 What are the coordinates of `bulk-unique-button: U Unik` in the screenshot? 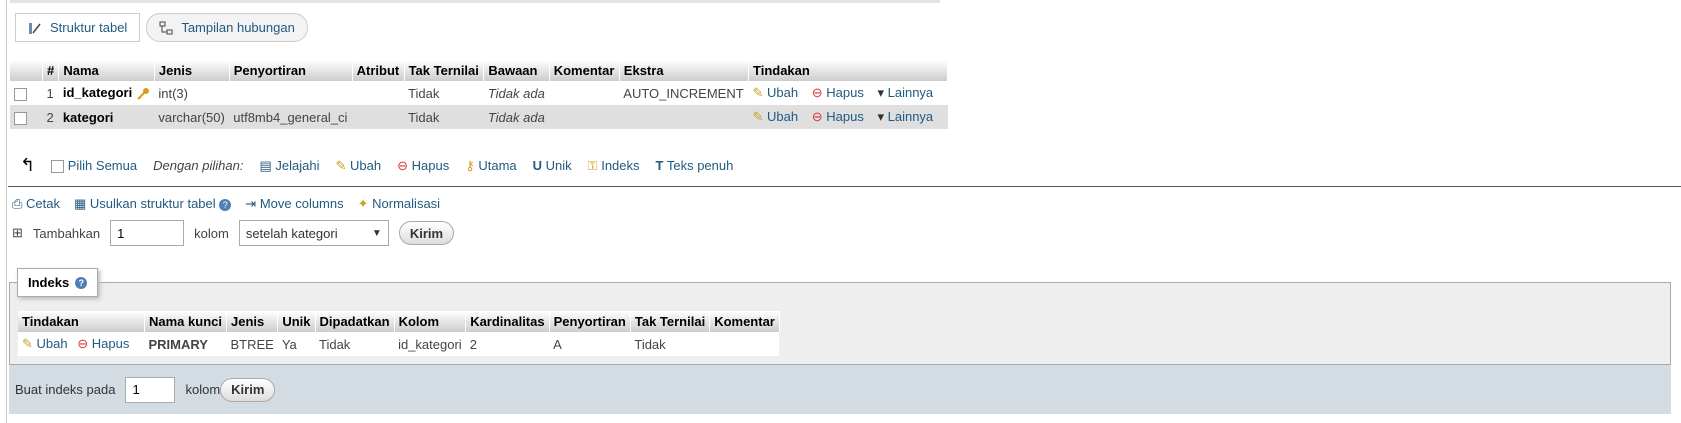 It's located at (552, 165).